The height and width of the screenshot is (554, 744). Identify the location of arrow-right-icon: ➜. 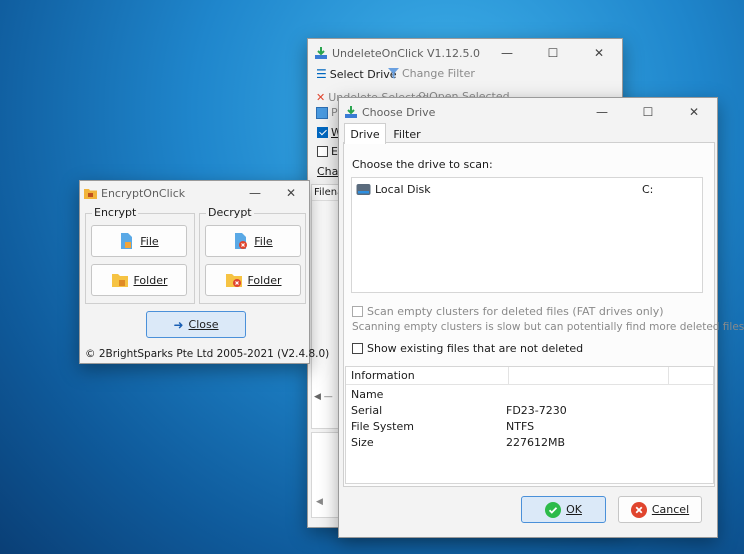
(178, 324).